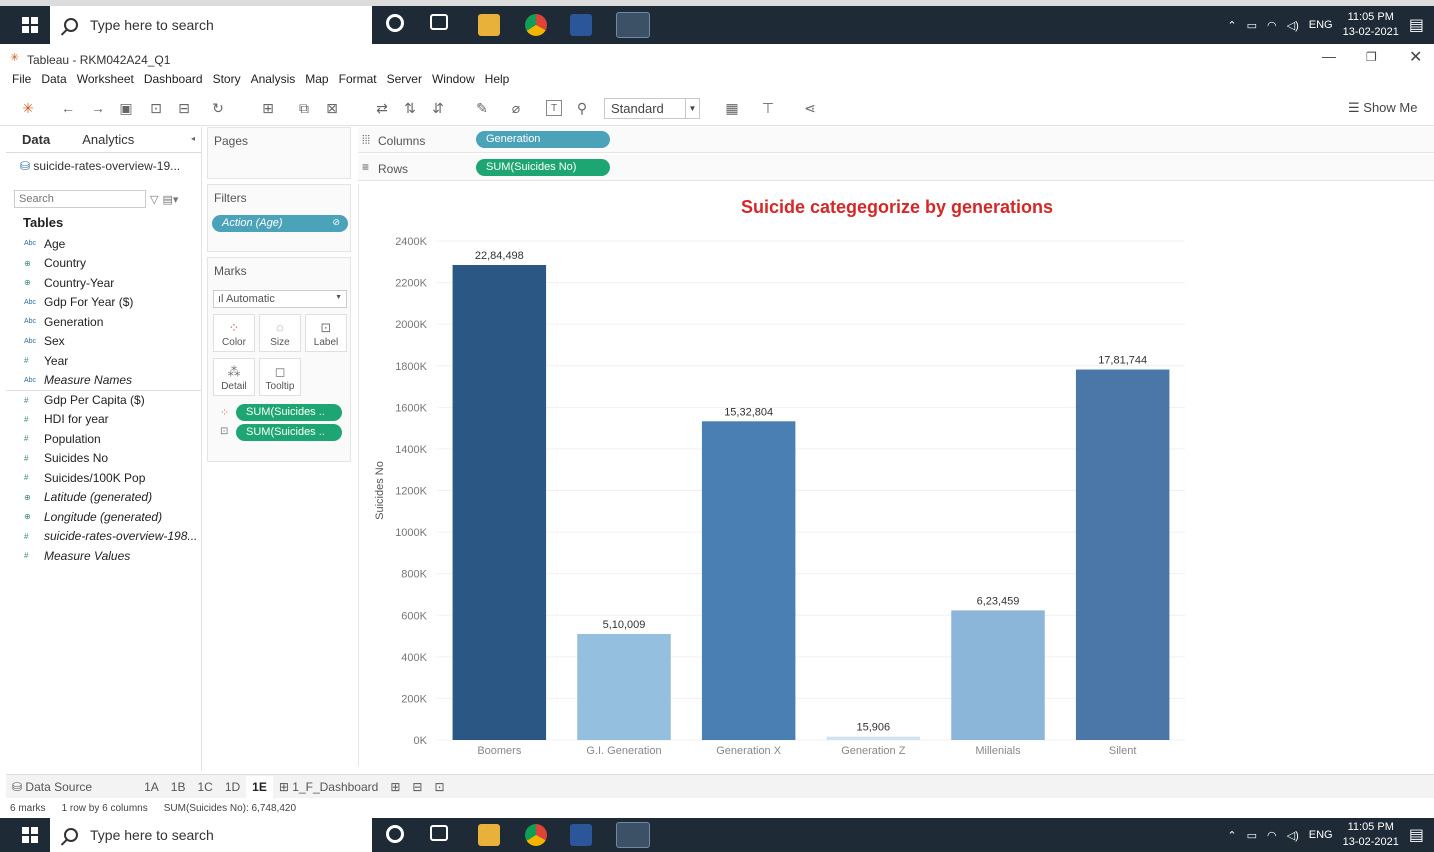 This screenshot has height=852, width=1434. I want to click on field-item: # Gdp Per Capita ($), so click(103, 400).